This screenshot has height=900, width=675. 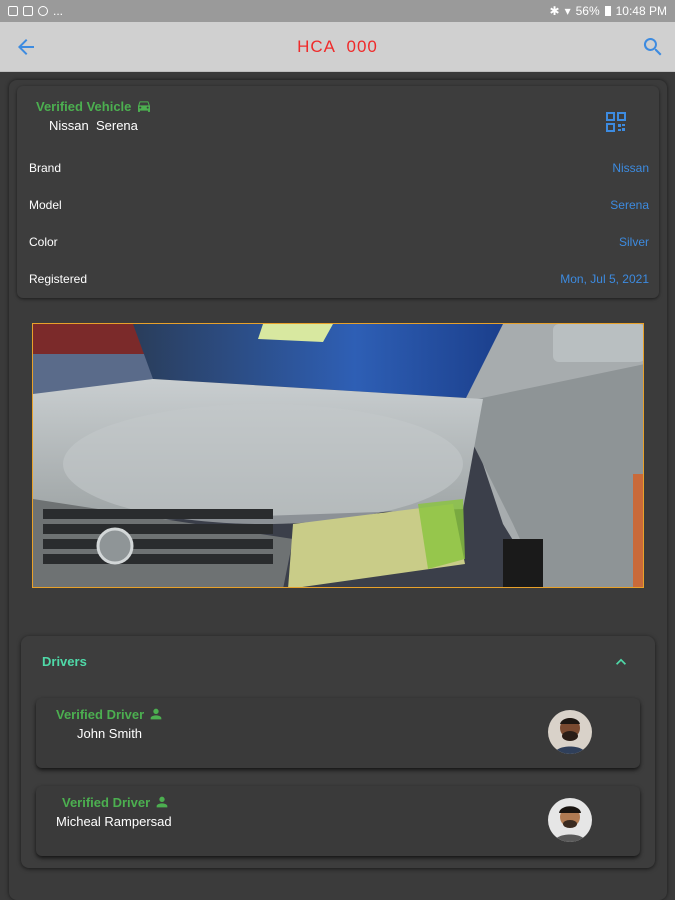 I want to click on verified-vehicle-label: Verified Vehicle, so click(x=84, y=106).